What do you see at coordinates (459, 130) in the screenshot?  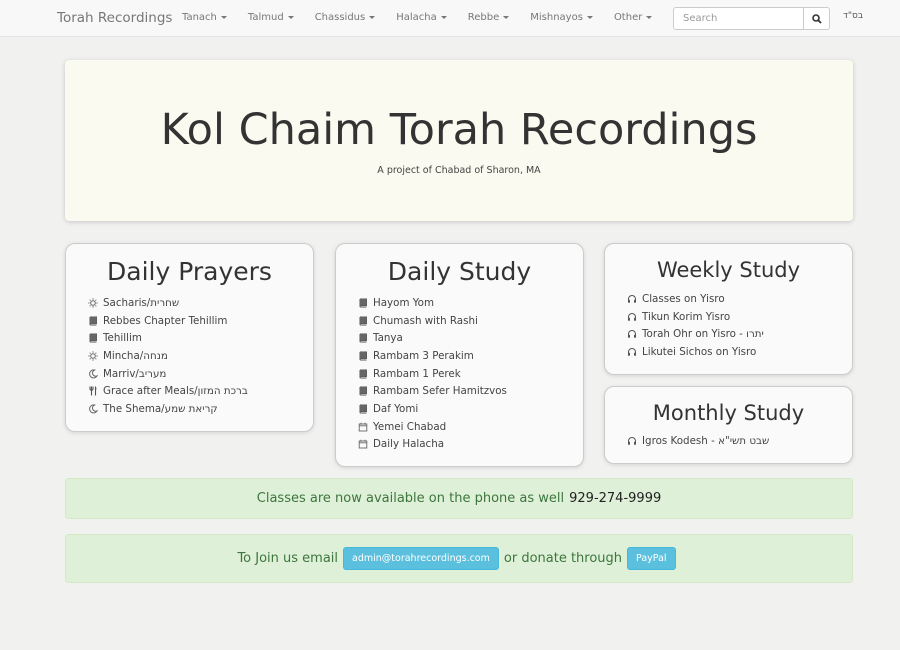 I see `hero-title: Kol Chaim Torah Recordings` at bounding box center [459, 130].